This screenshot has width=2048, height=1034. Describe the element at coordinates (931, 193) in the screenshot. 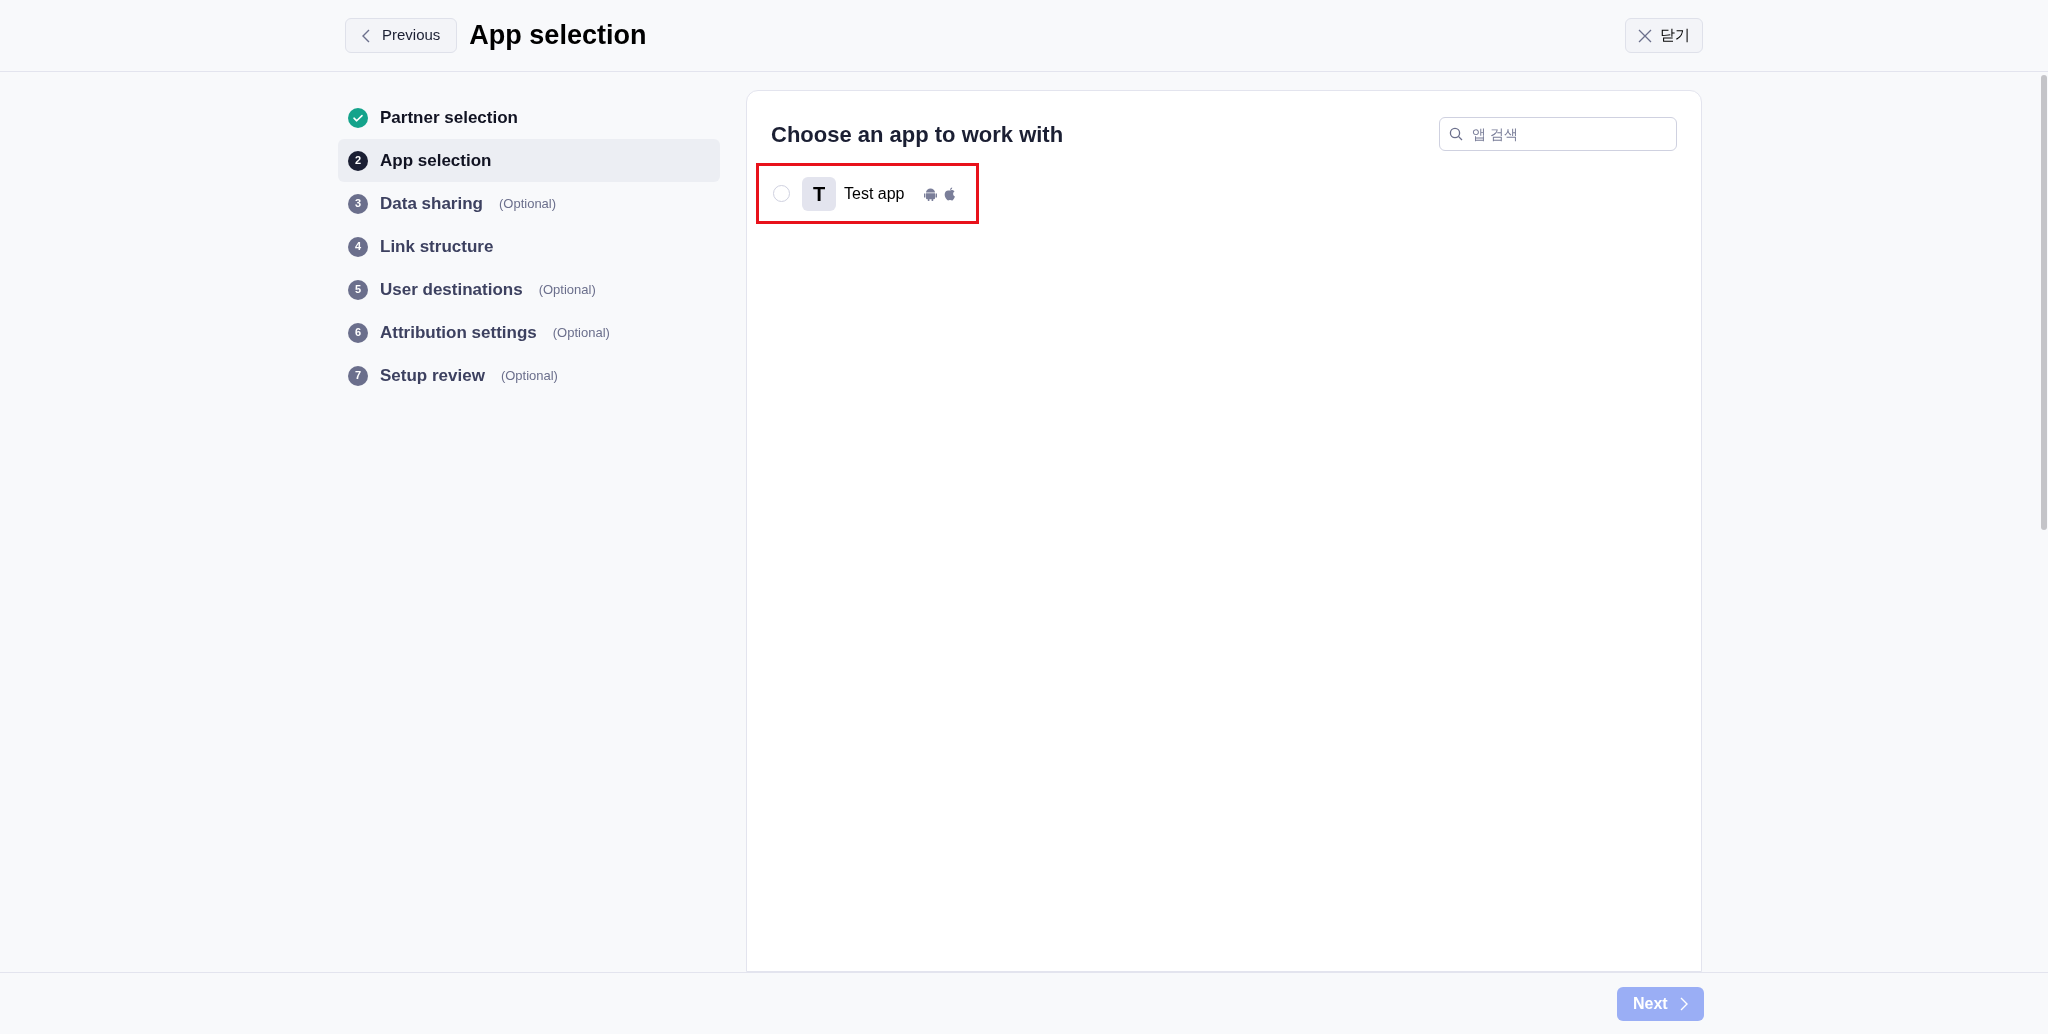

I see `android-icon` at that location.